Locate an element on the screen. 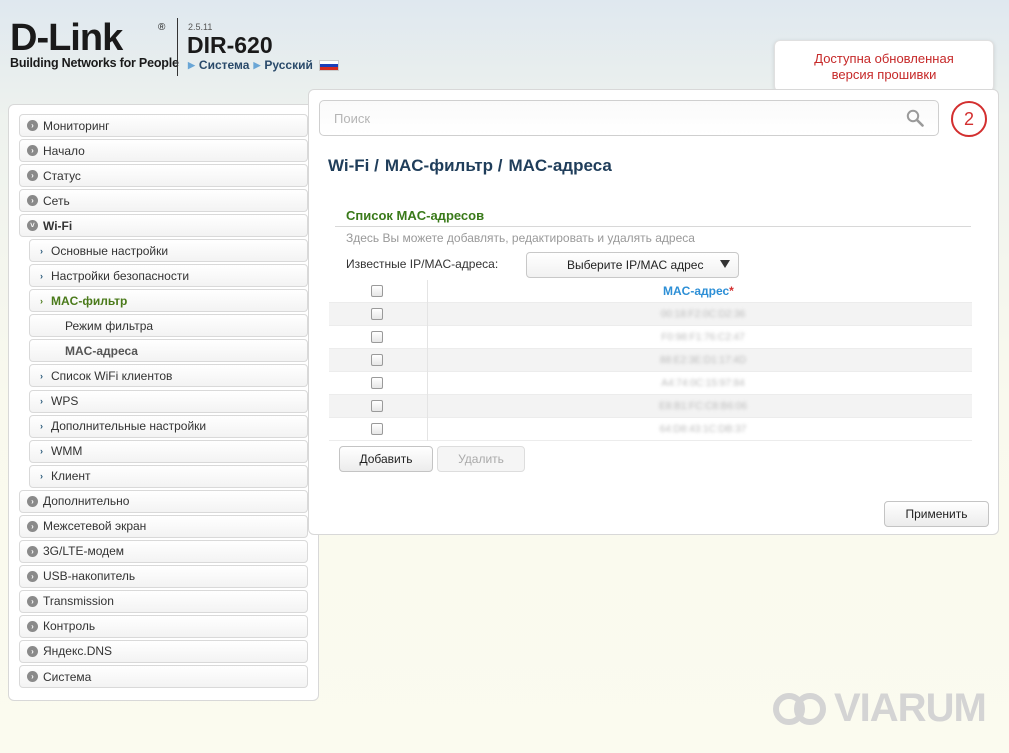 Image resolution: width=1009 pixels, height=753 pixels. dlink-logo: D-Link ® Building Networks for People is located at coordinates (94, 43).